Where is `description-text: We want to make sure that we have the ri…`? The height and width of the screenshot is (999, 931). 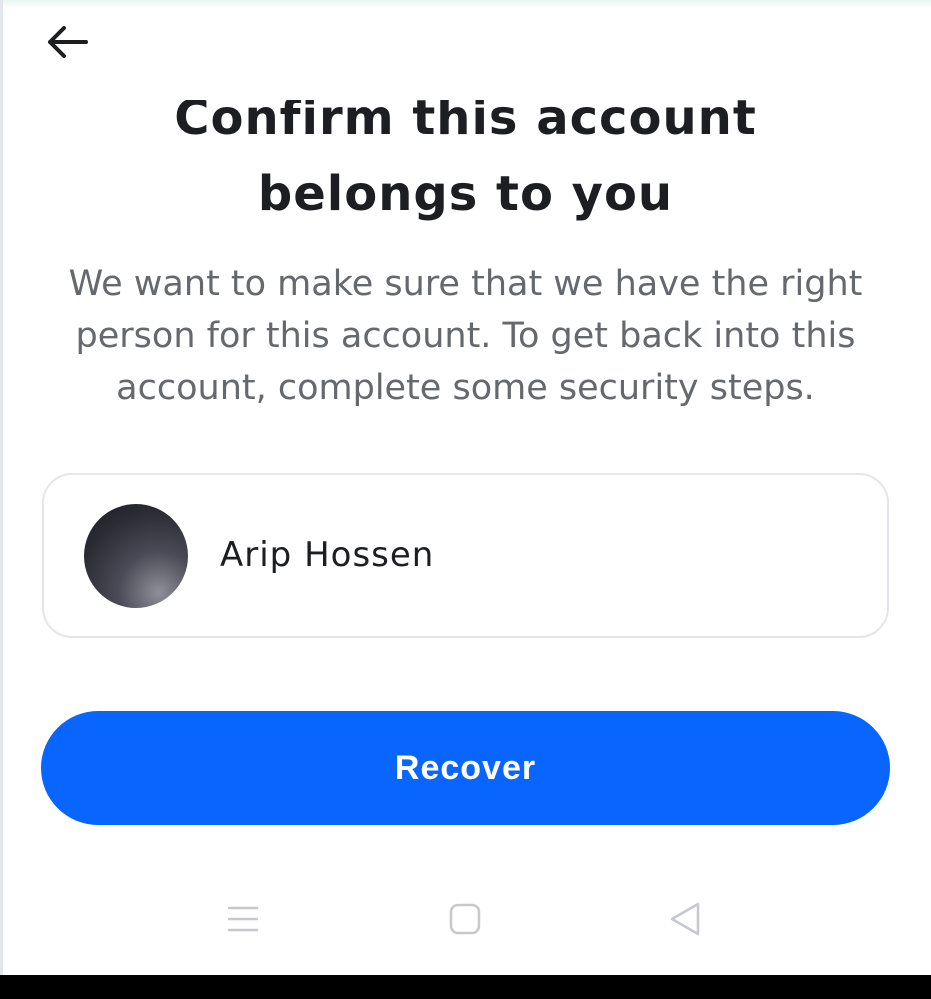
description-text: We want to make sure that we have the ri… is located at coordinates (465, 336).